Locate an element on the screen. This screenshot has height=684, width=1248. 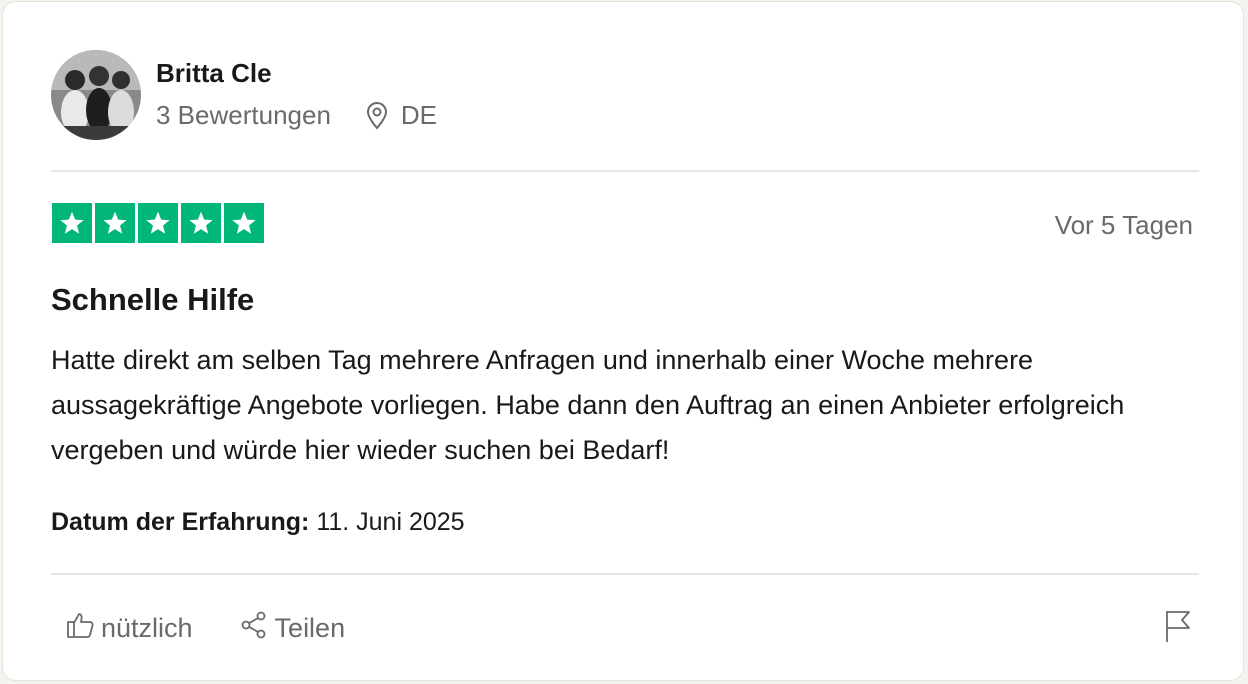
review-actions: nützlich Teilen is located at coordinates (205, 628).